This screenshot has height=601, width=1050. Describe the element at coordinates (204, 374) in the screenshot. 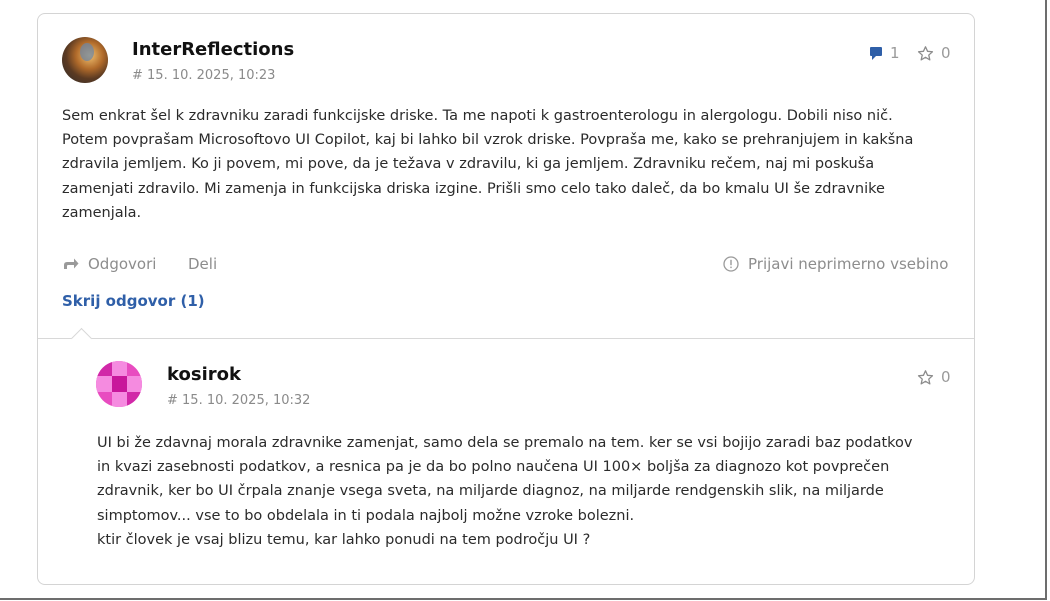

I see `reply-author: kosirok` at that location.